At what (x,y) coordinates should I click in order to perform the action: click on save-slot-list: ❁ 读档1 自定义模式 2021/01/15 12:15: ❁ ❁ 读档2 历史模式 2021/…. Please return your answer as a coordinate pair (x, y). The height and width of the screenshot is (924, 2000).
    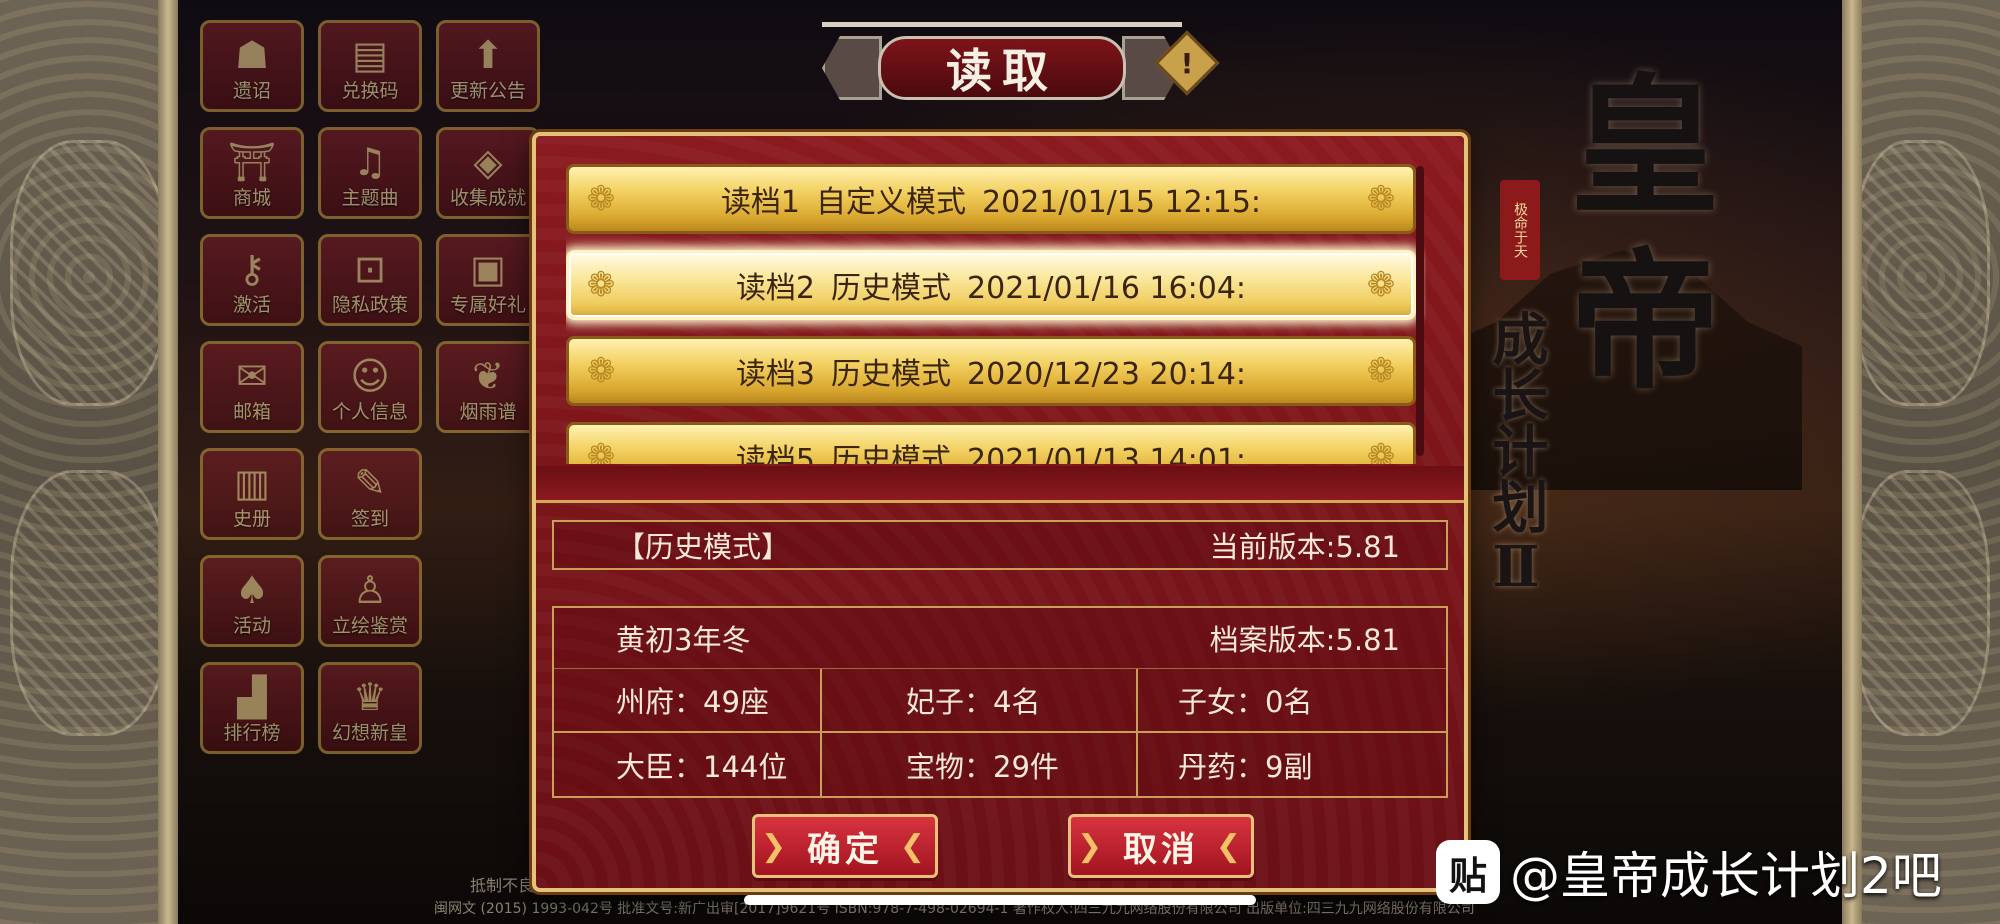
    Looking at the image, I should click on (996, 314).